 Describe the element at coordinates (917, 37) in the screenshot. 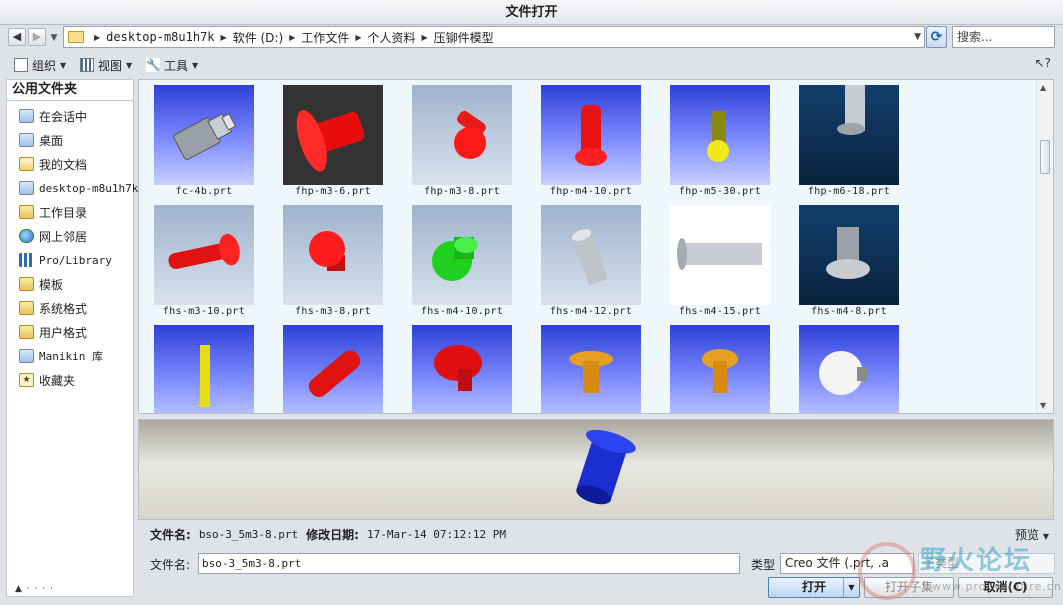

I see `address-dropdown-icon: ▼` at that location.